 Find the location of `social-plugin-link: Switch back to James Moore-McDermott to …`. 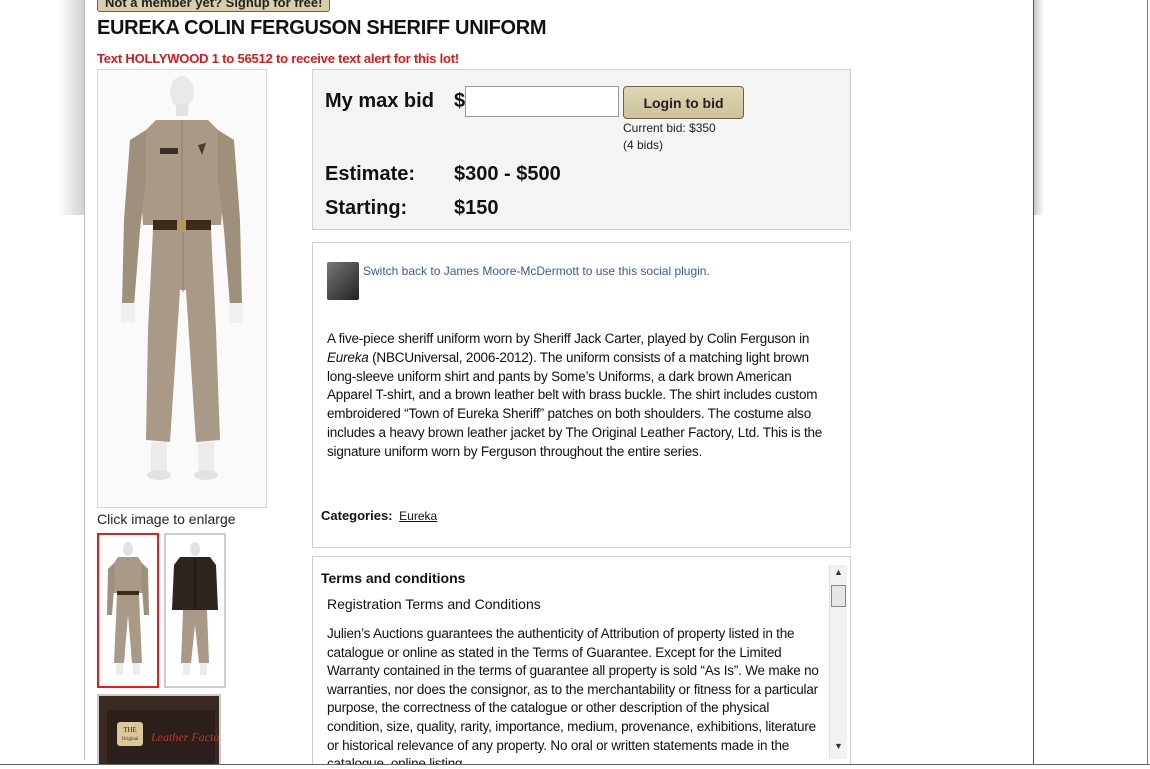

social-plugin-link: Switch back to James Moore-McDermott to … is located at coordinates (536, 271).